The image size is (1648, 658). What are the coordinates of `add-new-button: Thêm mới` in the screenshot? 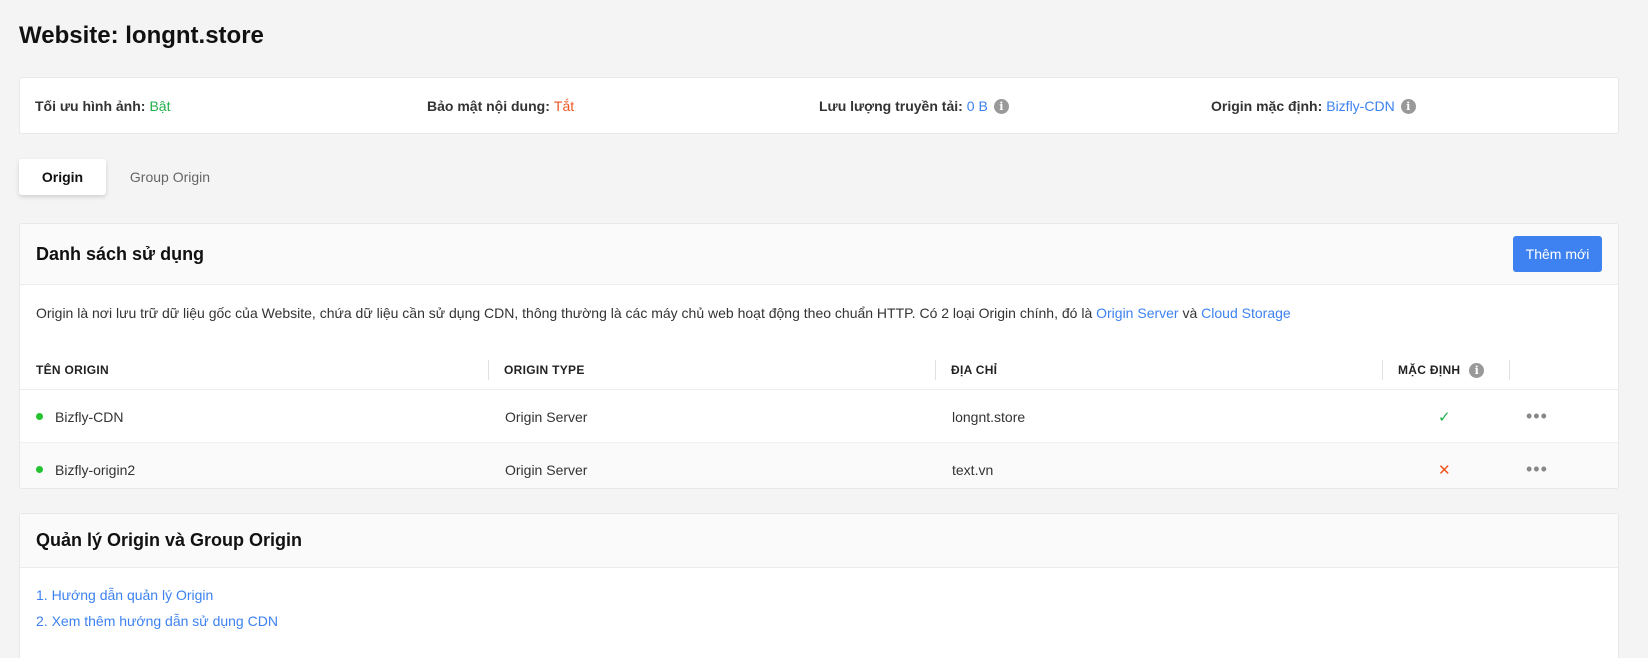 It's located at (1557, 254).